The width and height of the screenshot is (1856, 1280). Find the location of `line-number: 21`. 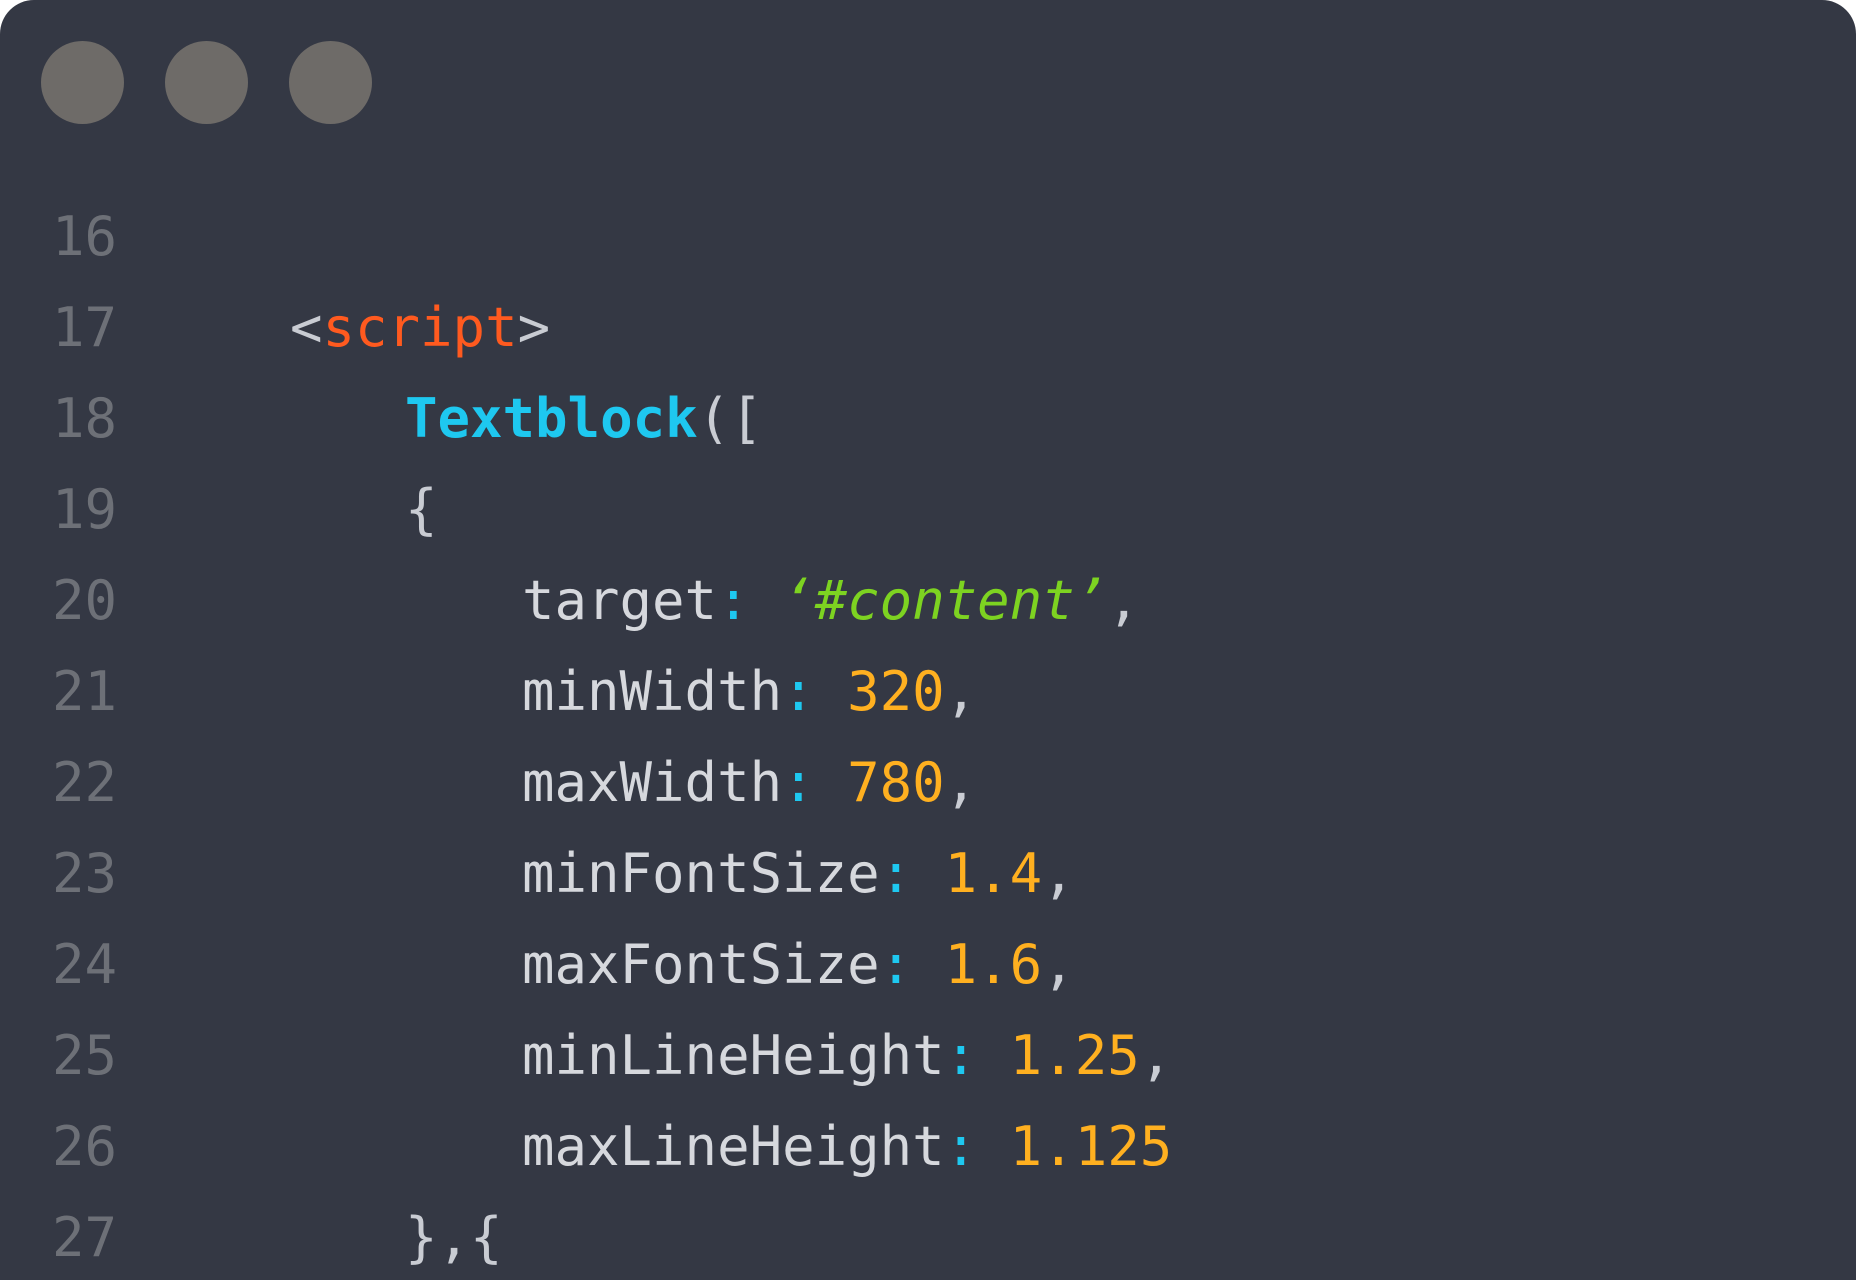

line-number: 21 is located at coordinates (85, 691).